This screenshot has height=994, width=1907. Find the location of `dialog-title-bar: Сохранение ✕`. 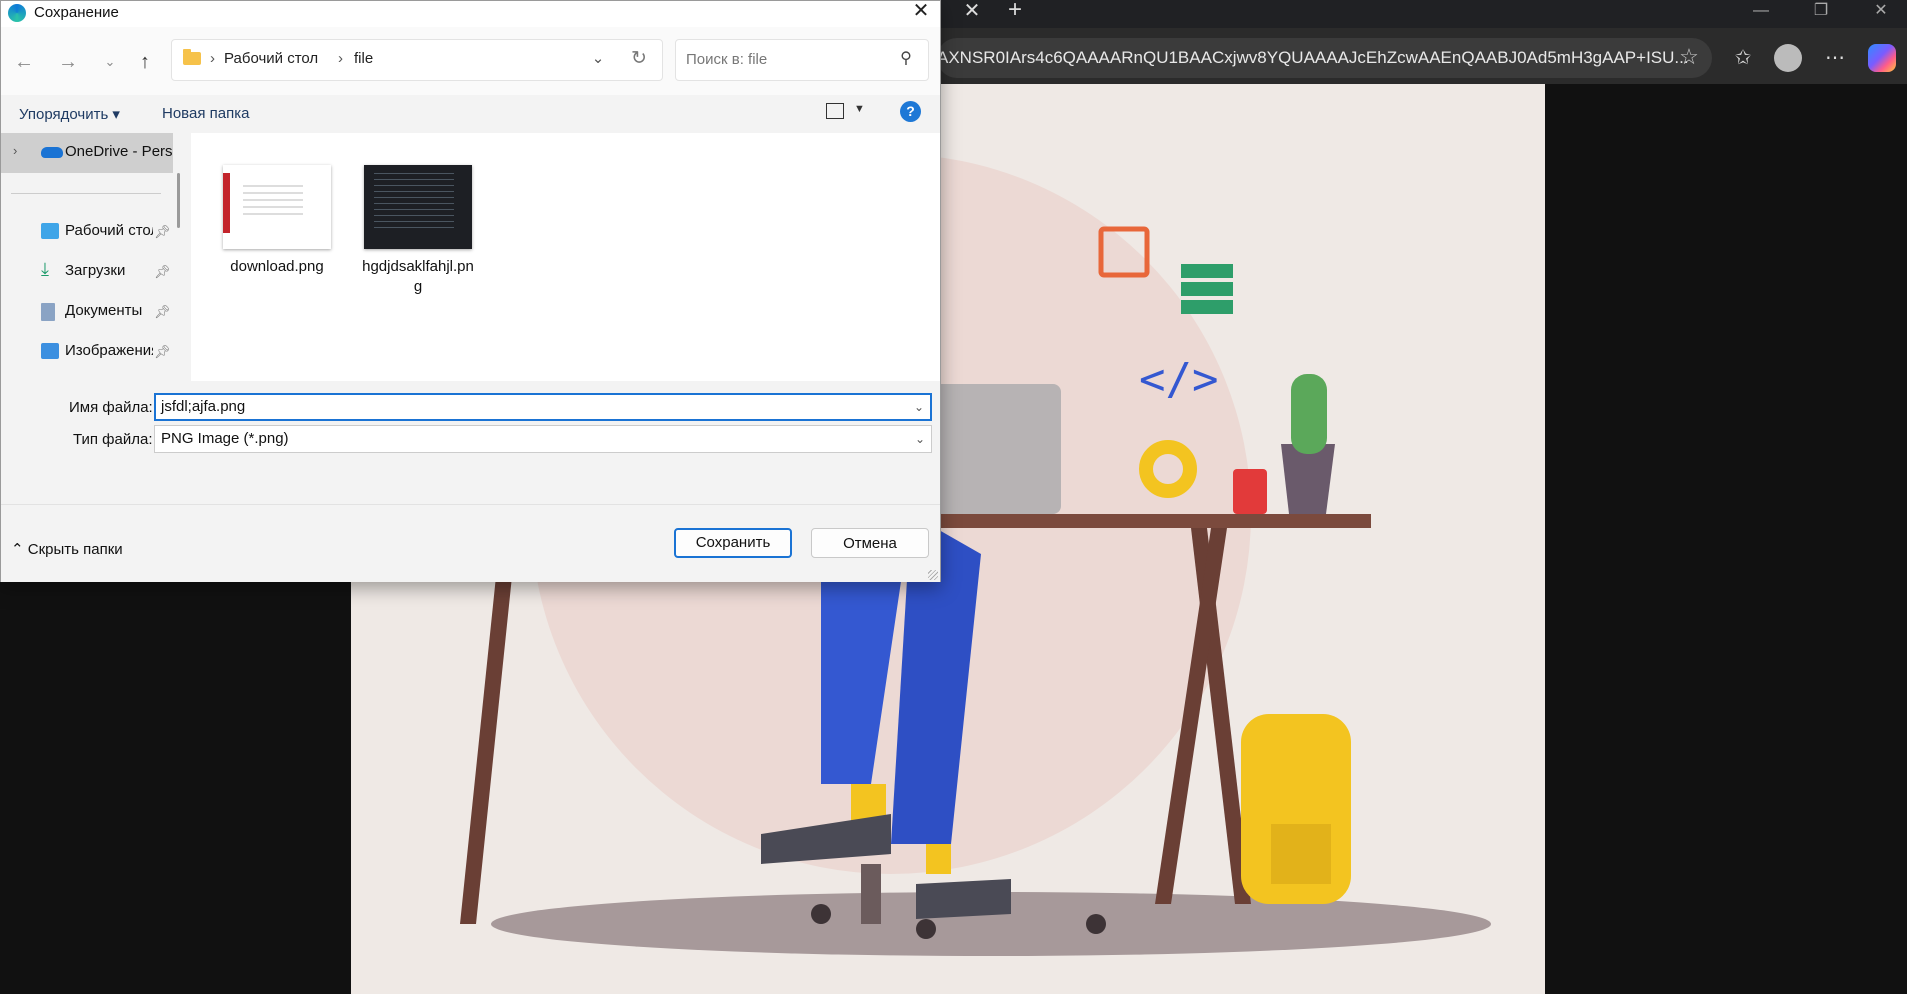

dialog-title-bar: Сохранение ✕ is located at coordinates (470, 14).